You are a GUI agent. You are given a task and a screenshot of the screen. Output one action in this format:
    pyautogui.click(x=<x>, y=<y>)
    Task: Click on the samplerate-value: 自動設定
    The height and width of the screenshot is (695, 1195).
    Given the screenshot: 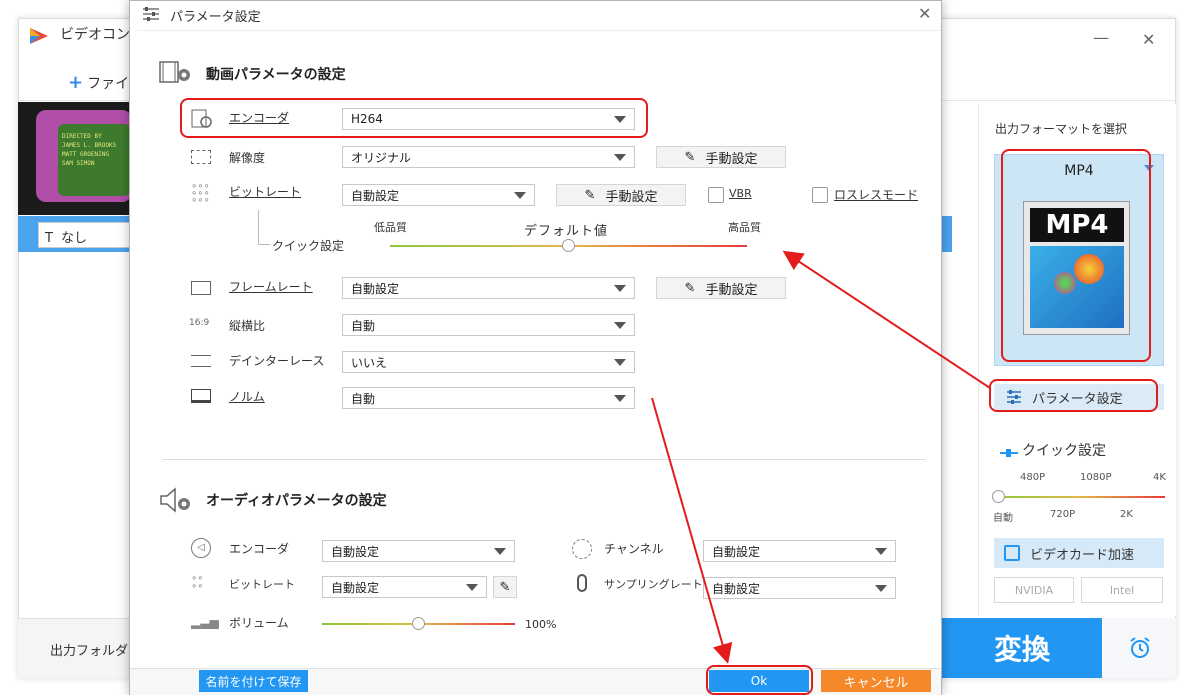 What is the action you would take?
    pyautogui.click(x=736, y=588)
    